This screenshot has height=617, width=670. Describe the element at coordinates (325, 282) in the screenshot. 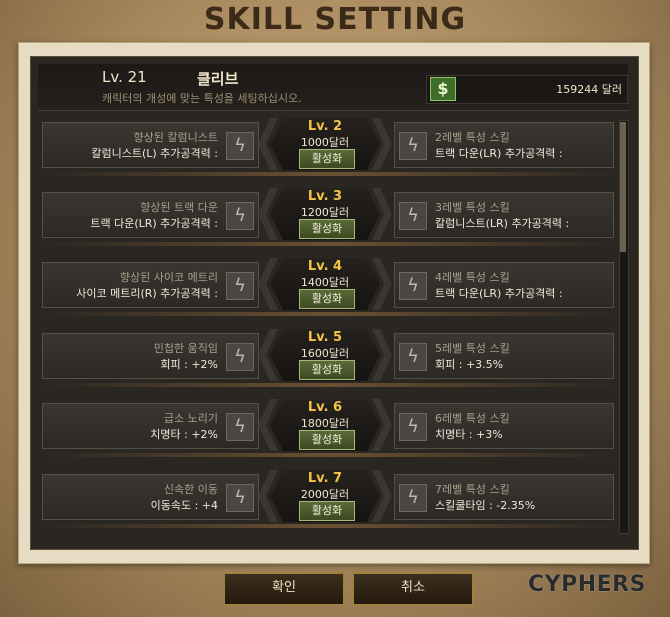

I see `skill-cost: 1400달러` at that location.